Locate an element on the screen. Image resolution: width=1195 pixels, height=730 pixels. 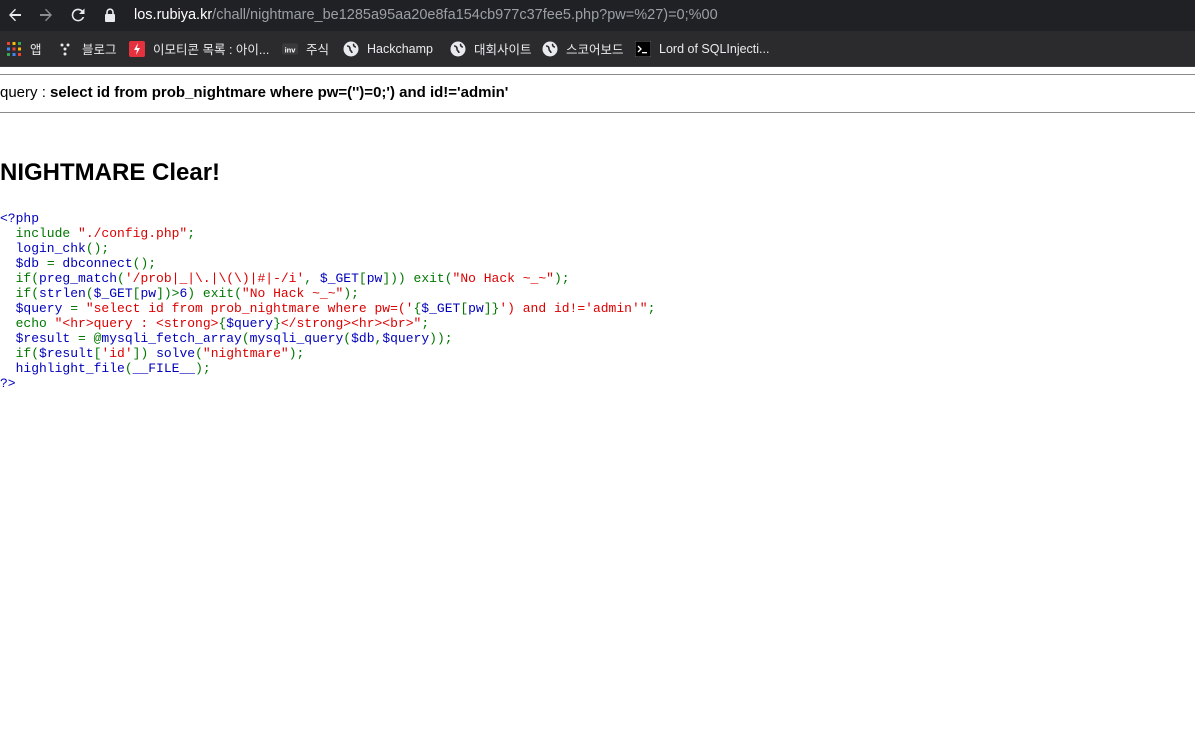
bookmark-label: 스코어보드 is located at coordinates (595, 50).